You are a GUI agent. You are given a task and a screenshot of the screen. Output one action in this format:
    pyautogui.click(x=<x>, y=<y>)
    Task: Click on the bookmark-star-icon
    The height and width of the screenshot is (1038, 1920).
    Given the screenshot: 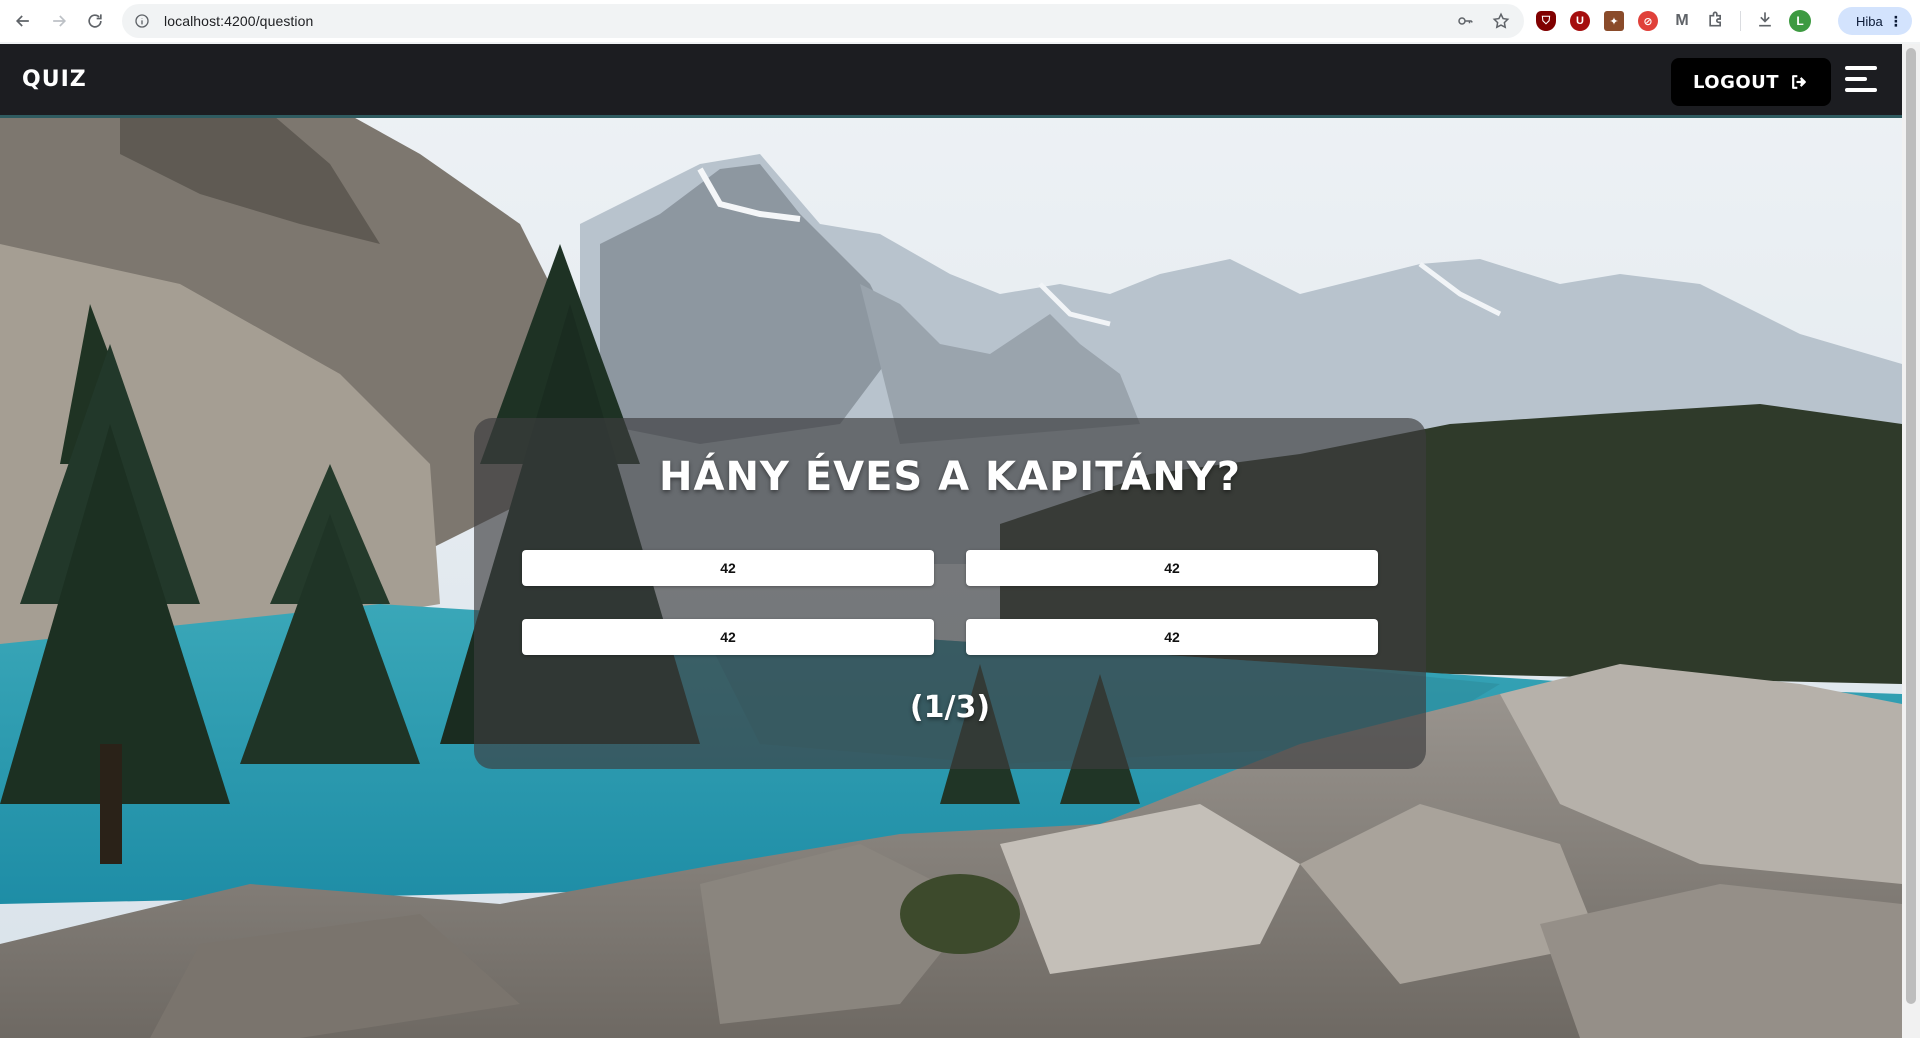 What is the action you would take?
    pyautogui.click(x=1501, y=21)
    